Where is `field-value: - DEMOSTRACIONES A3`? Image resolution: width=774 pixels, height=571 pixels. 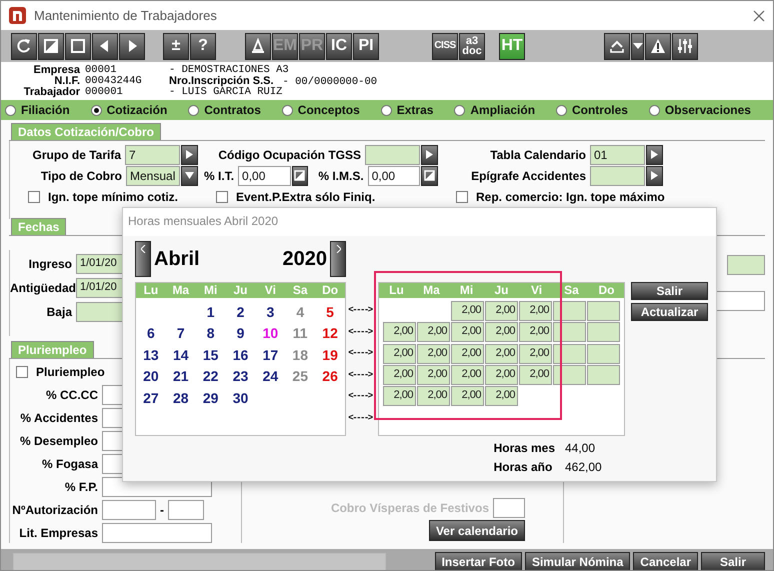
field-value: - DEMOSTRACIONES A3 is located at coordinates (229, 70).